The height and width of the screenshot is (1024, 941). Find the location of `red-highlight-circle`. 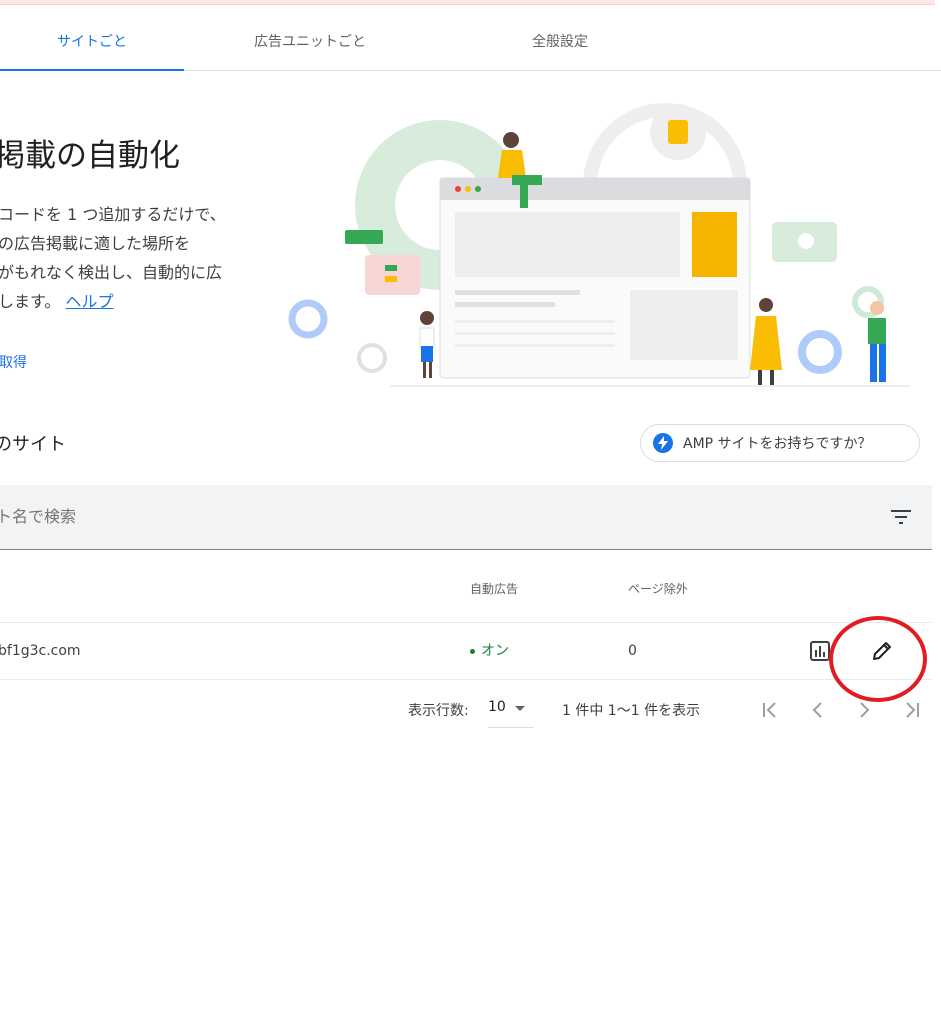

red-highlight-circle is located at coordinates (878, 659).